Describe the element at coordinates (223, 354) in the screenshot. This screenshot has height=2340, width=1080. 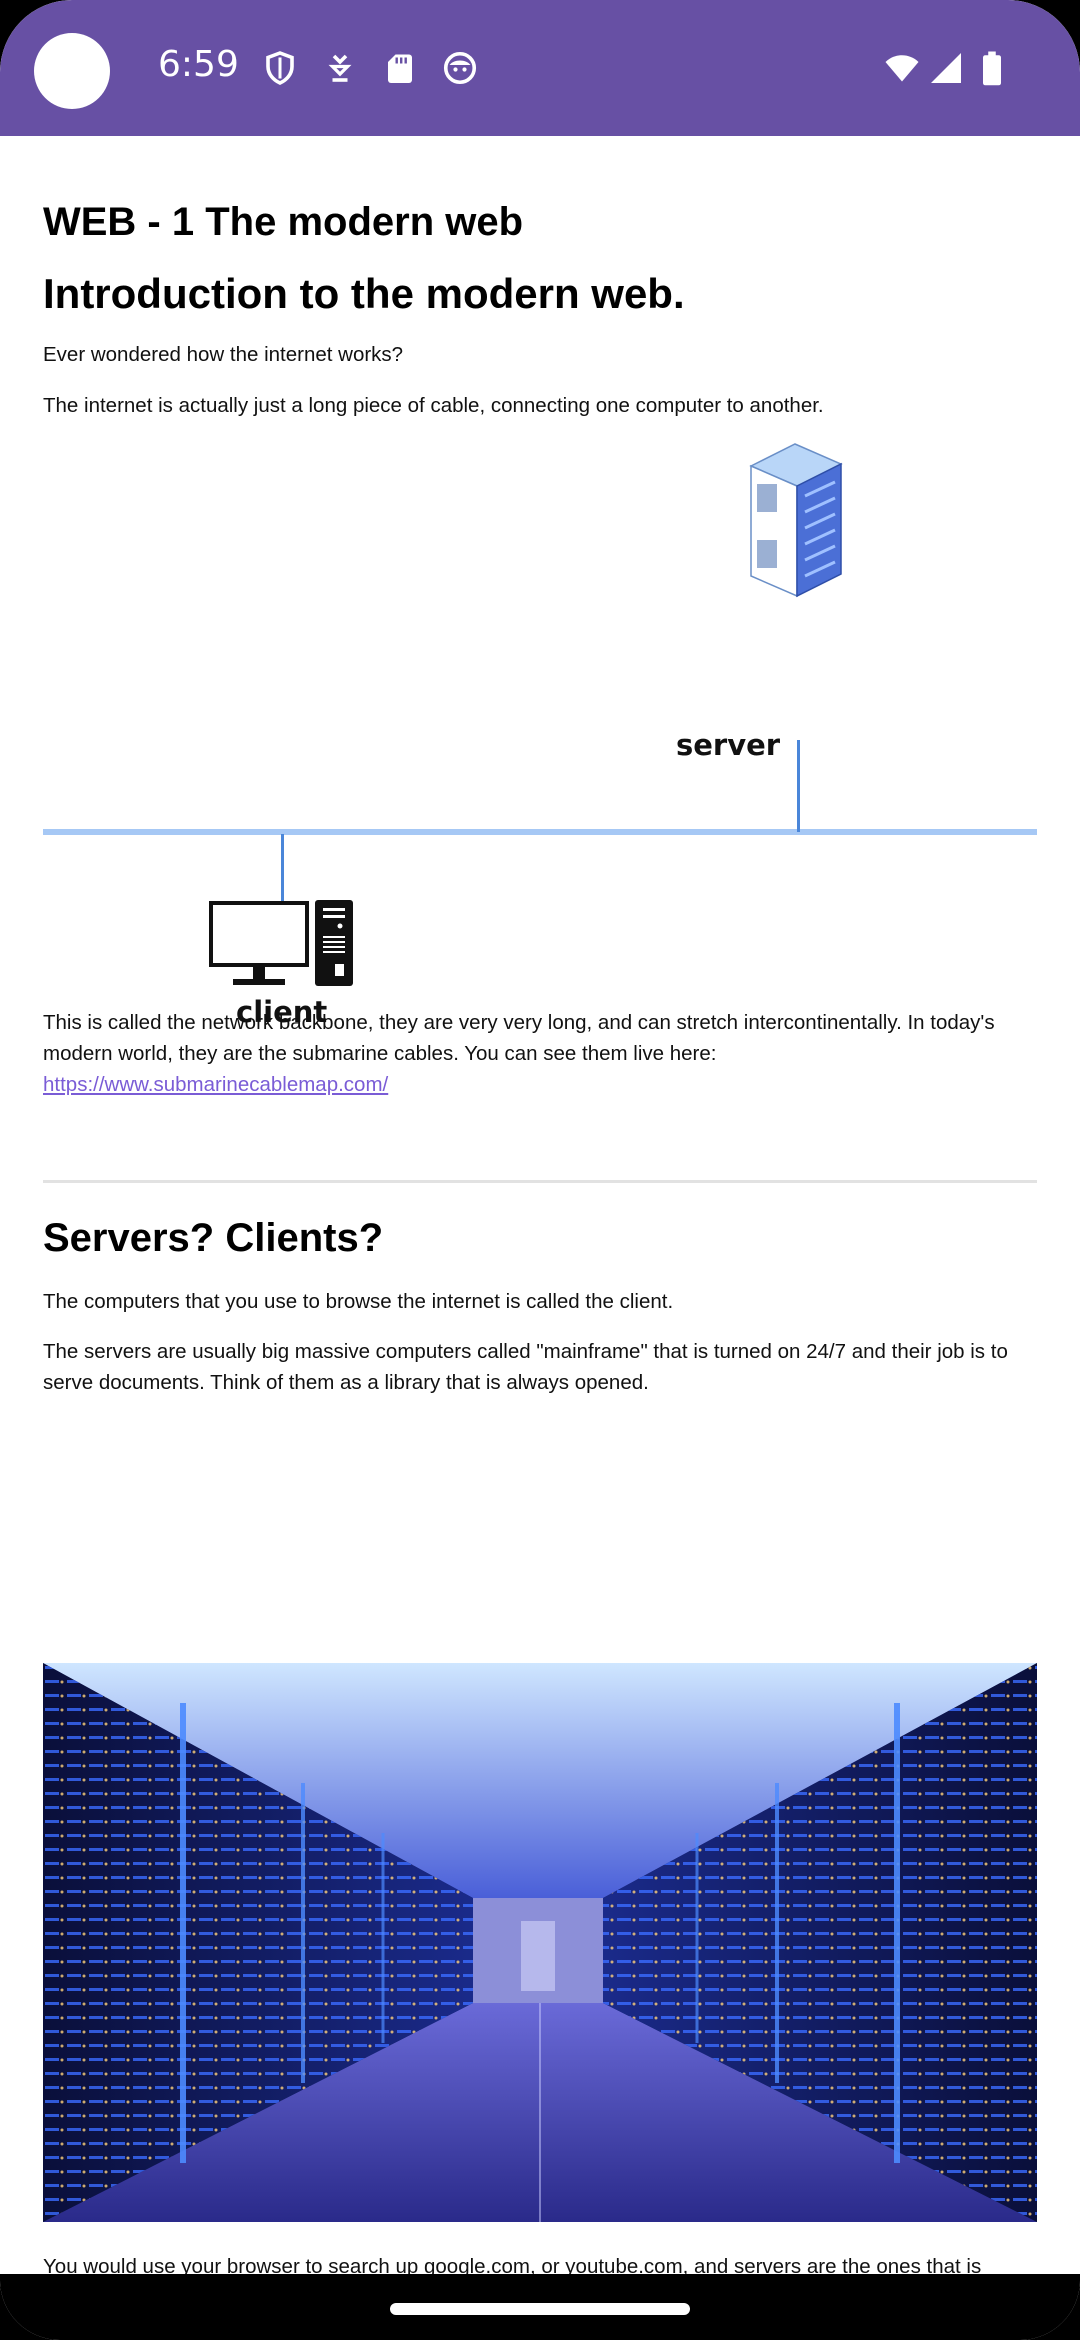
I see `paragraph-intro-question: Ever wondered how the internet works?` at that location.